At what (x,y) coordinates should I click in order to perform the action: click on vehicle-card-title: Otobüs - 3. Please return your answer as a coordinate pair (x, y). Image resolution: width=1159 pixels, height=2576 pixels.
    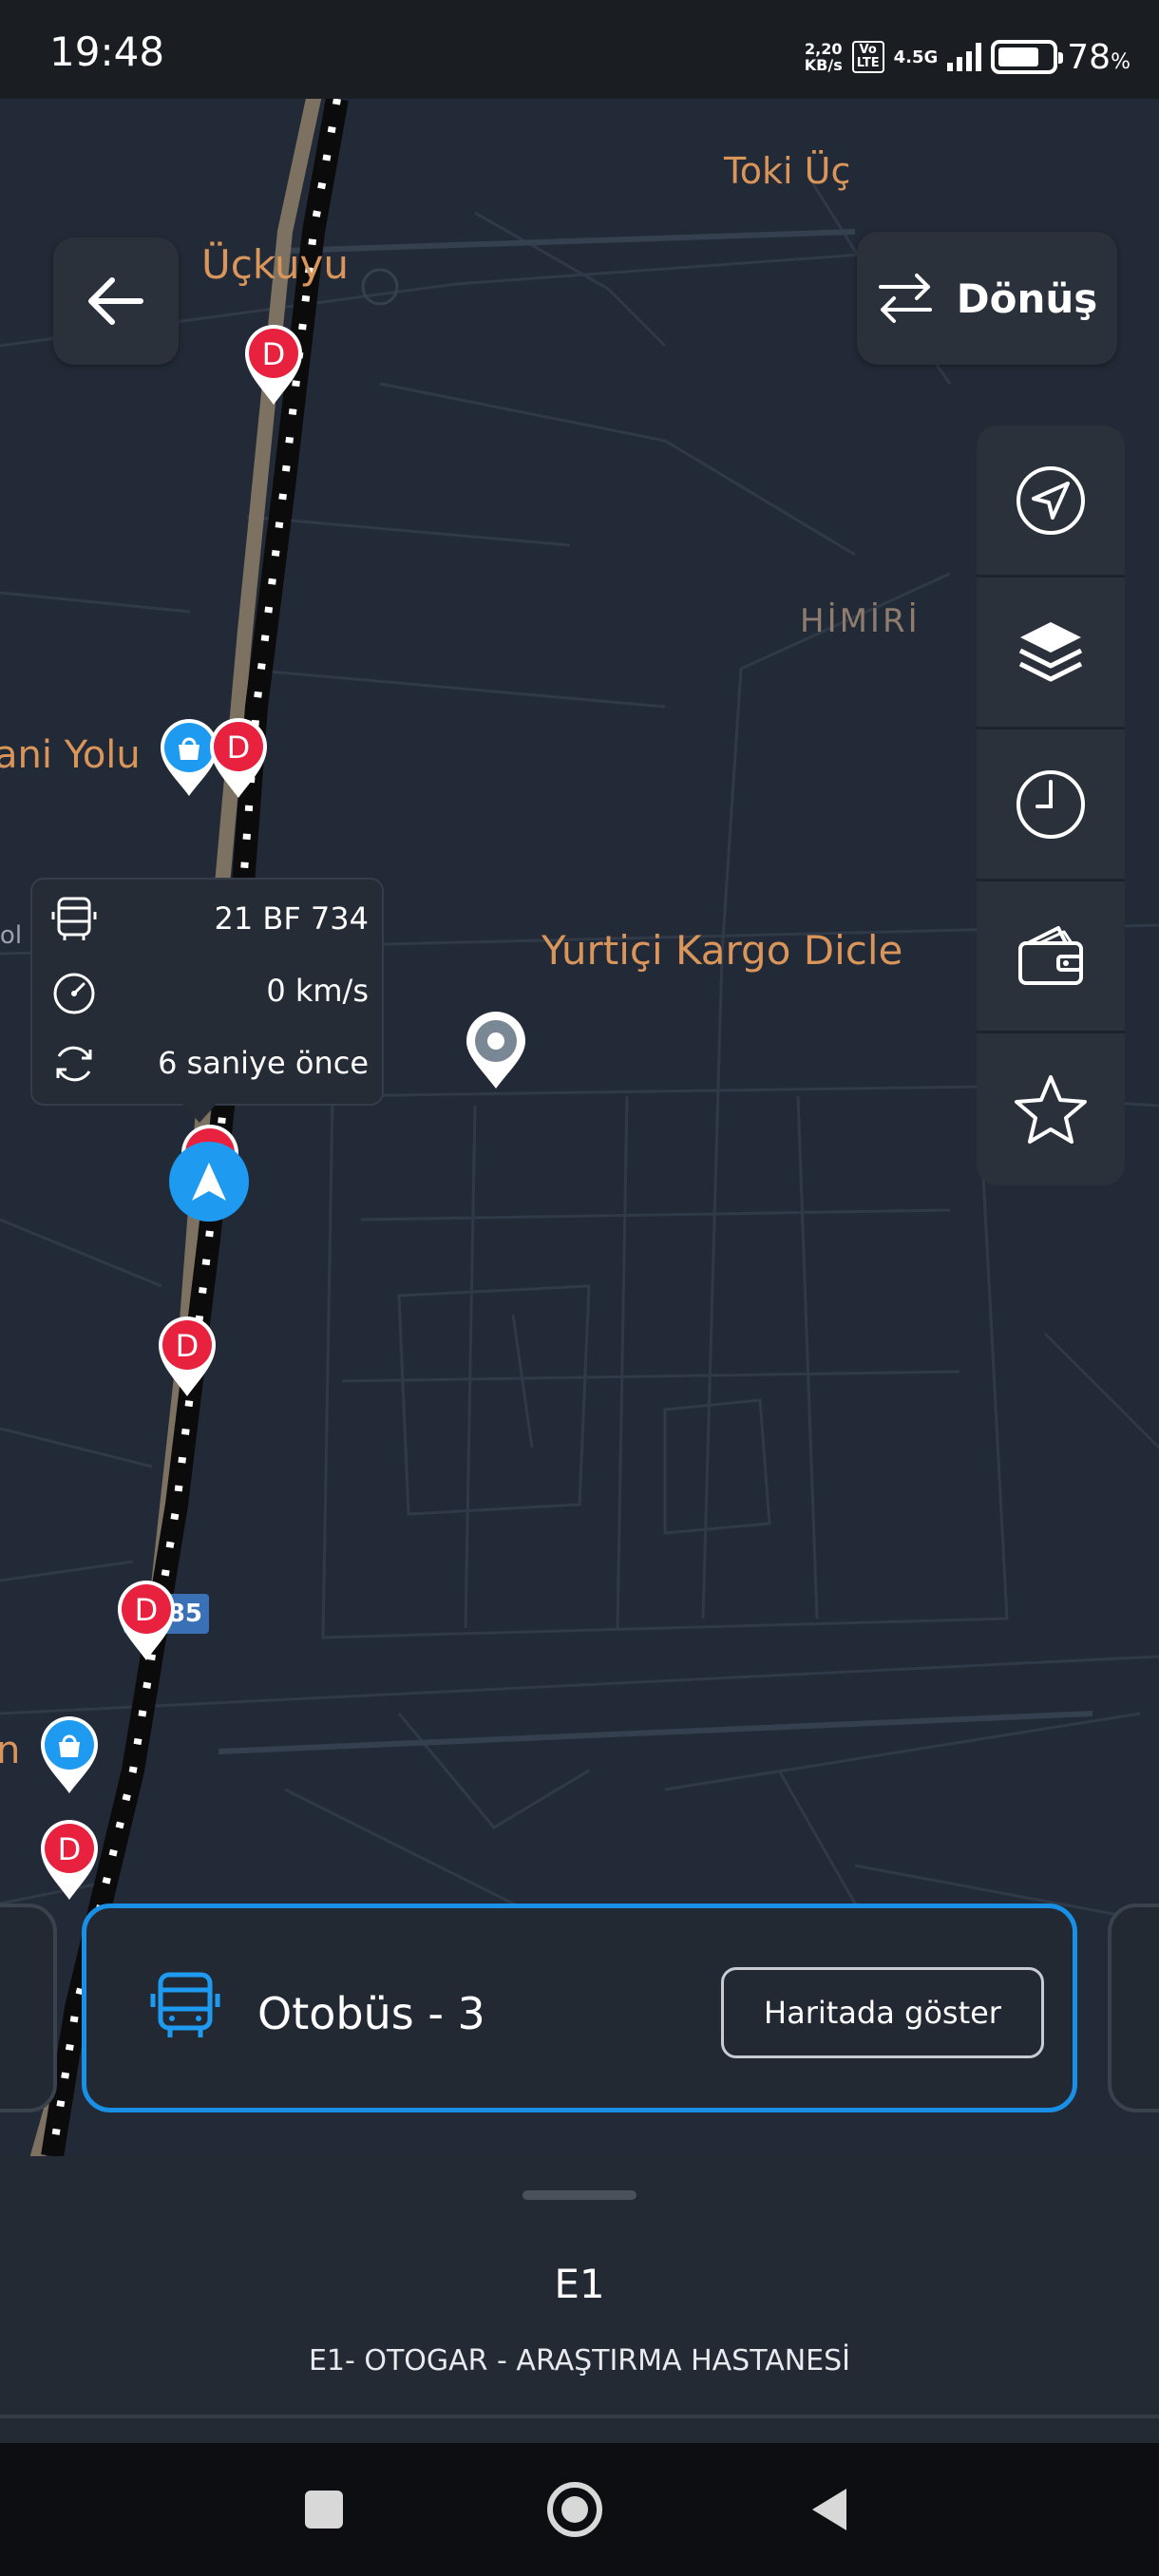
    Looking at the image, I should click on (371, 2014).